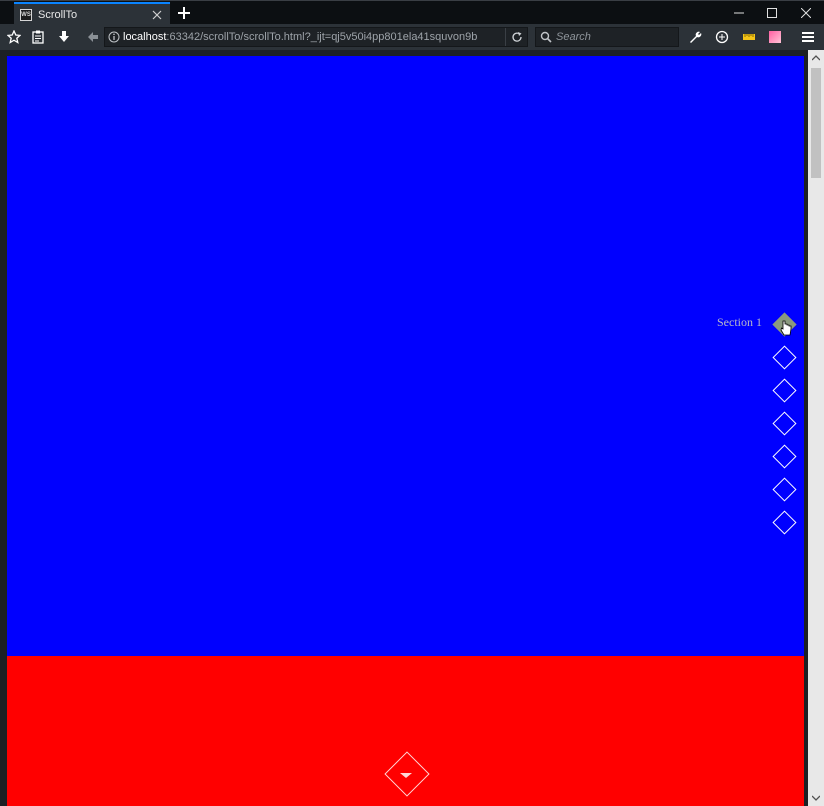 Image resolution: width=824 pixels, height=806 pixels. Describe the element at coordinates (816, 58) in the screenshot. I see `scroll-up-arrow-icon` at that location.